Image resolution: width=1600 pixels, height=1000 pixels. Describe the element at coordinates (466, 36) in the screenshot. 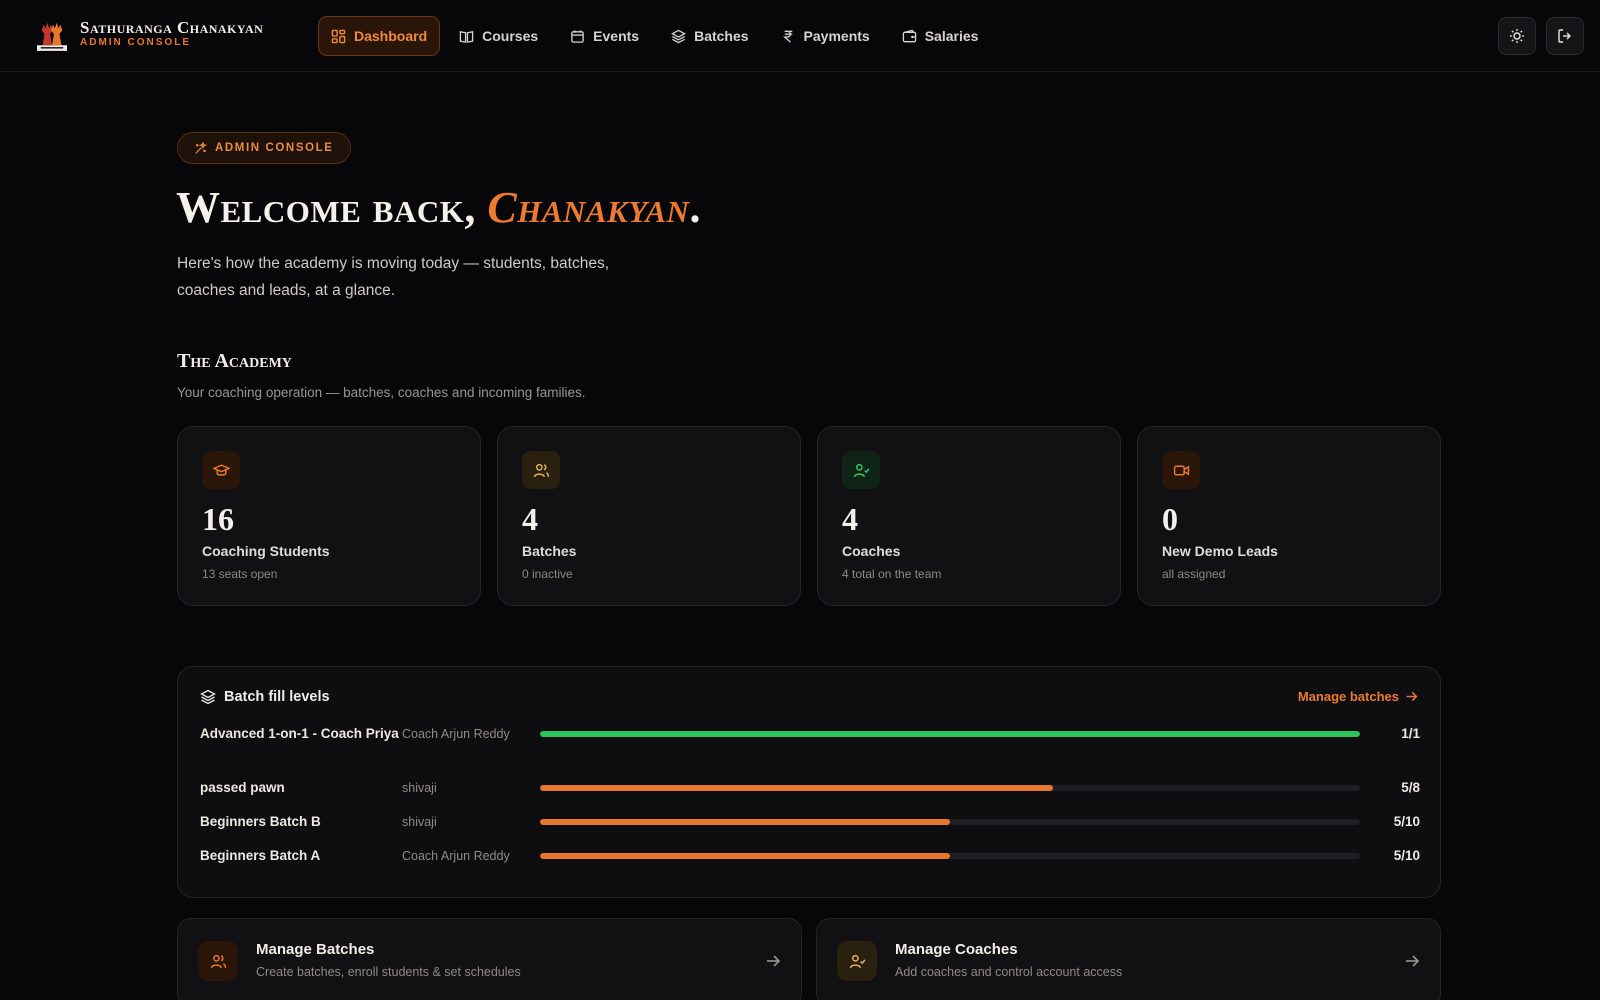

I see `book-icon` at that location.